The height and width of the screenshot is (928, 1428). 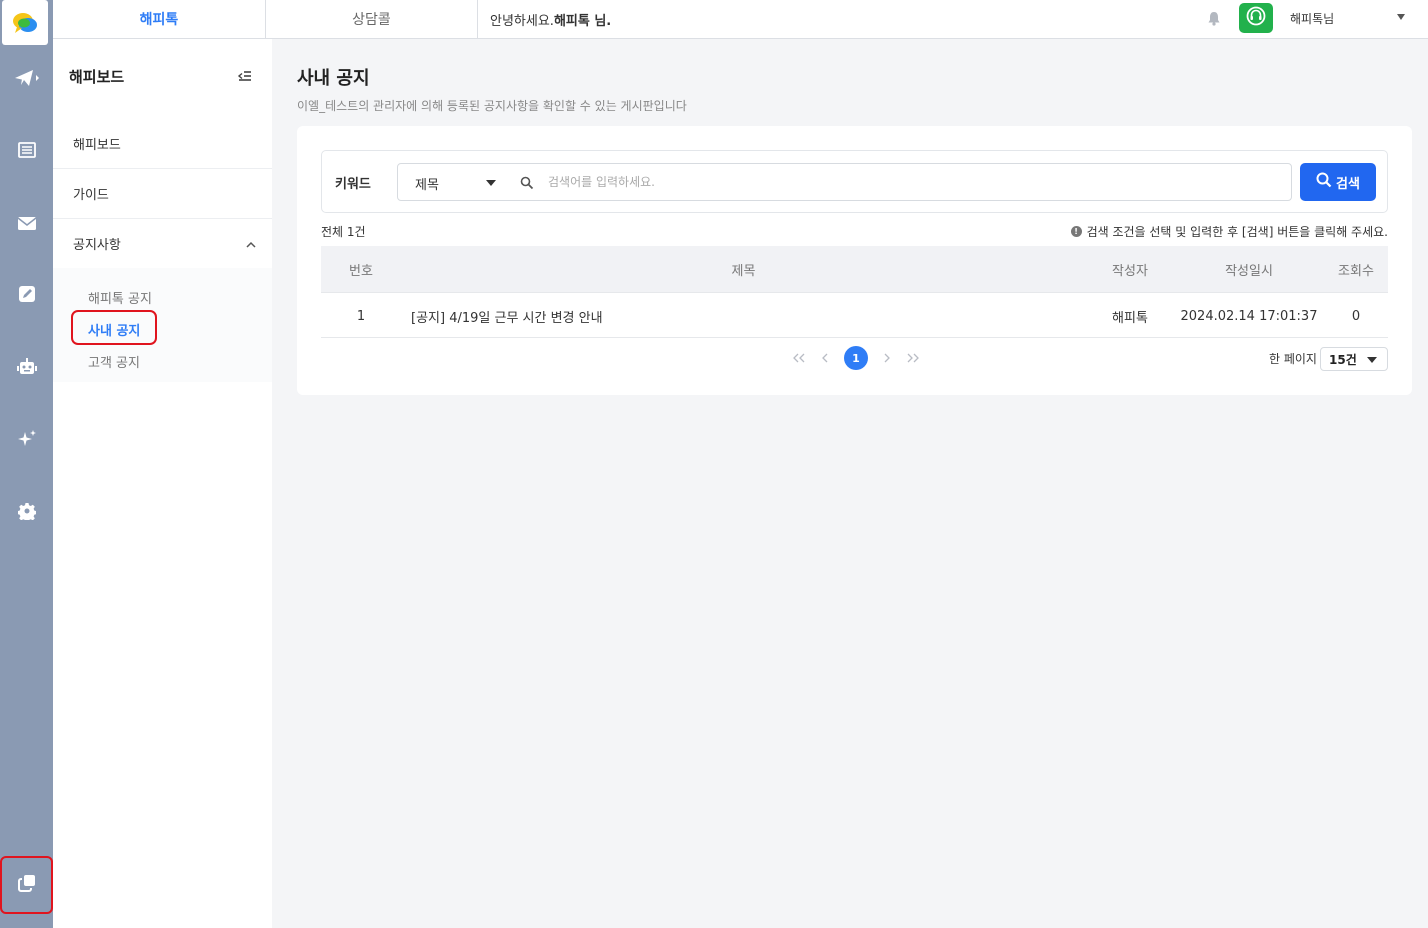 What do you see at coordinates (1237, 232) in the screenshot?
I see `search-hint-text: 검색 조건을 선택 및 입력한 후 [검색] 버튼을 클릭해 주세요.` at bounding box center [1237, 232].